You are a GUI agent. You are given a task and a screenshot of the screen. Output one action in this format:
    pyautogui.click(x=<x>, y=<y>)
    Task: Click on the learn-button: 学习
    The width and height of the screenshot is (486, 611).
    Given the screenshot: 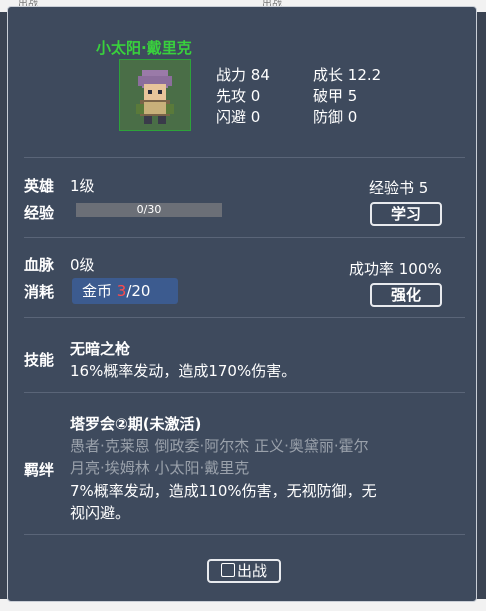 What is the action you would take?
    pyautogui.click(x=406, y=214)
    